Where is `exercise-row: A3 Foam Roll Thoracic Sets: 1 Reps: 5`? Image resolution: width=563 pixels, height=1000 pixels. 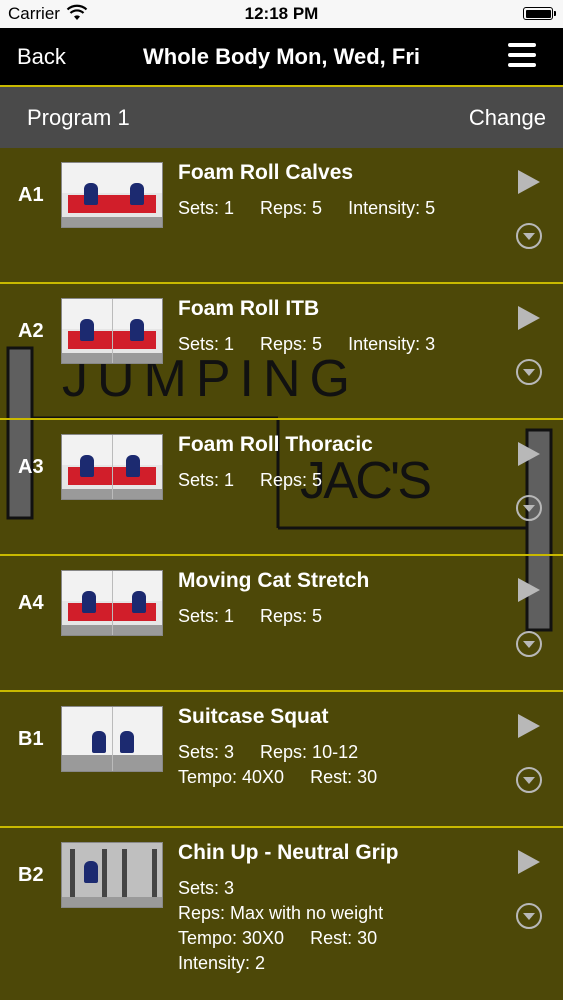 exercise-row: A3 Foam Roll Thoracic Sets: 1 Reps: 5 is located at coordinates (281, 488).